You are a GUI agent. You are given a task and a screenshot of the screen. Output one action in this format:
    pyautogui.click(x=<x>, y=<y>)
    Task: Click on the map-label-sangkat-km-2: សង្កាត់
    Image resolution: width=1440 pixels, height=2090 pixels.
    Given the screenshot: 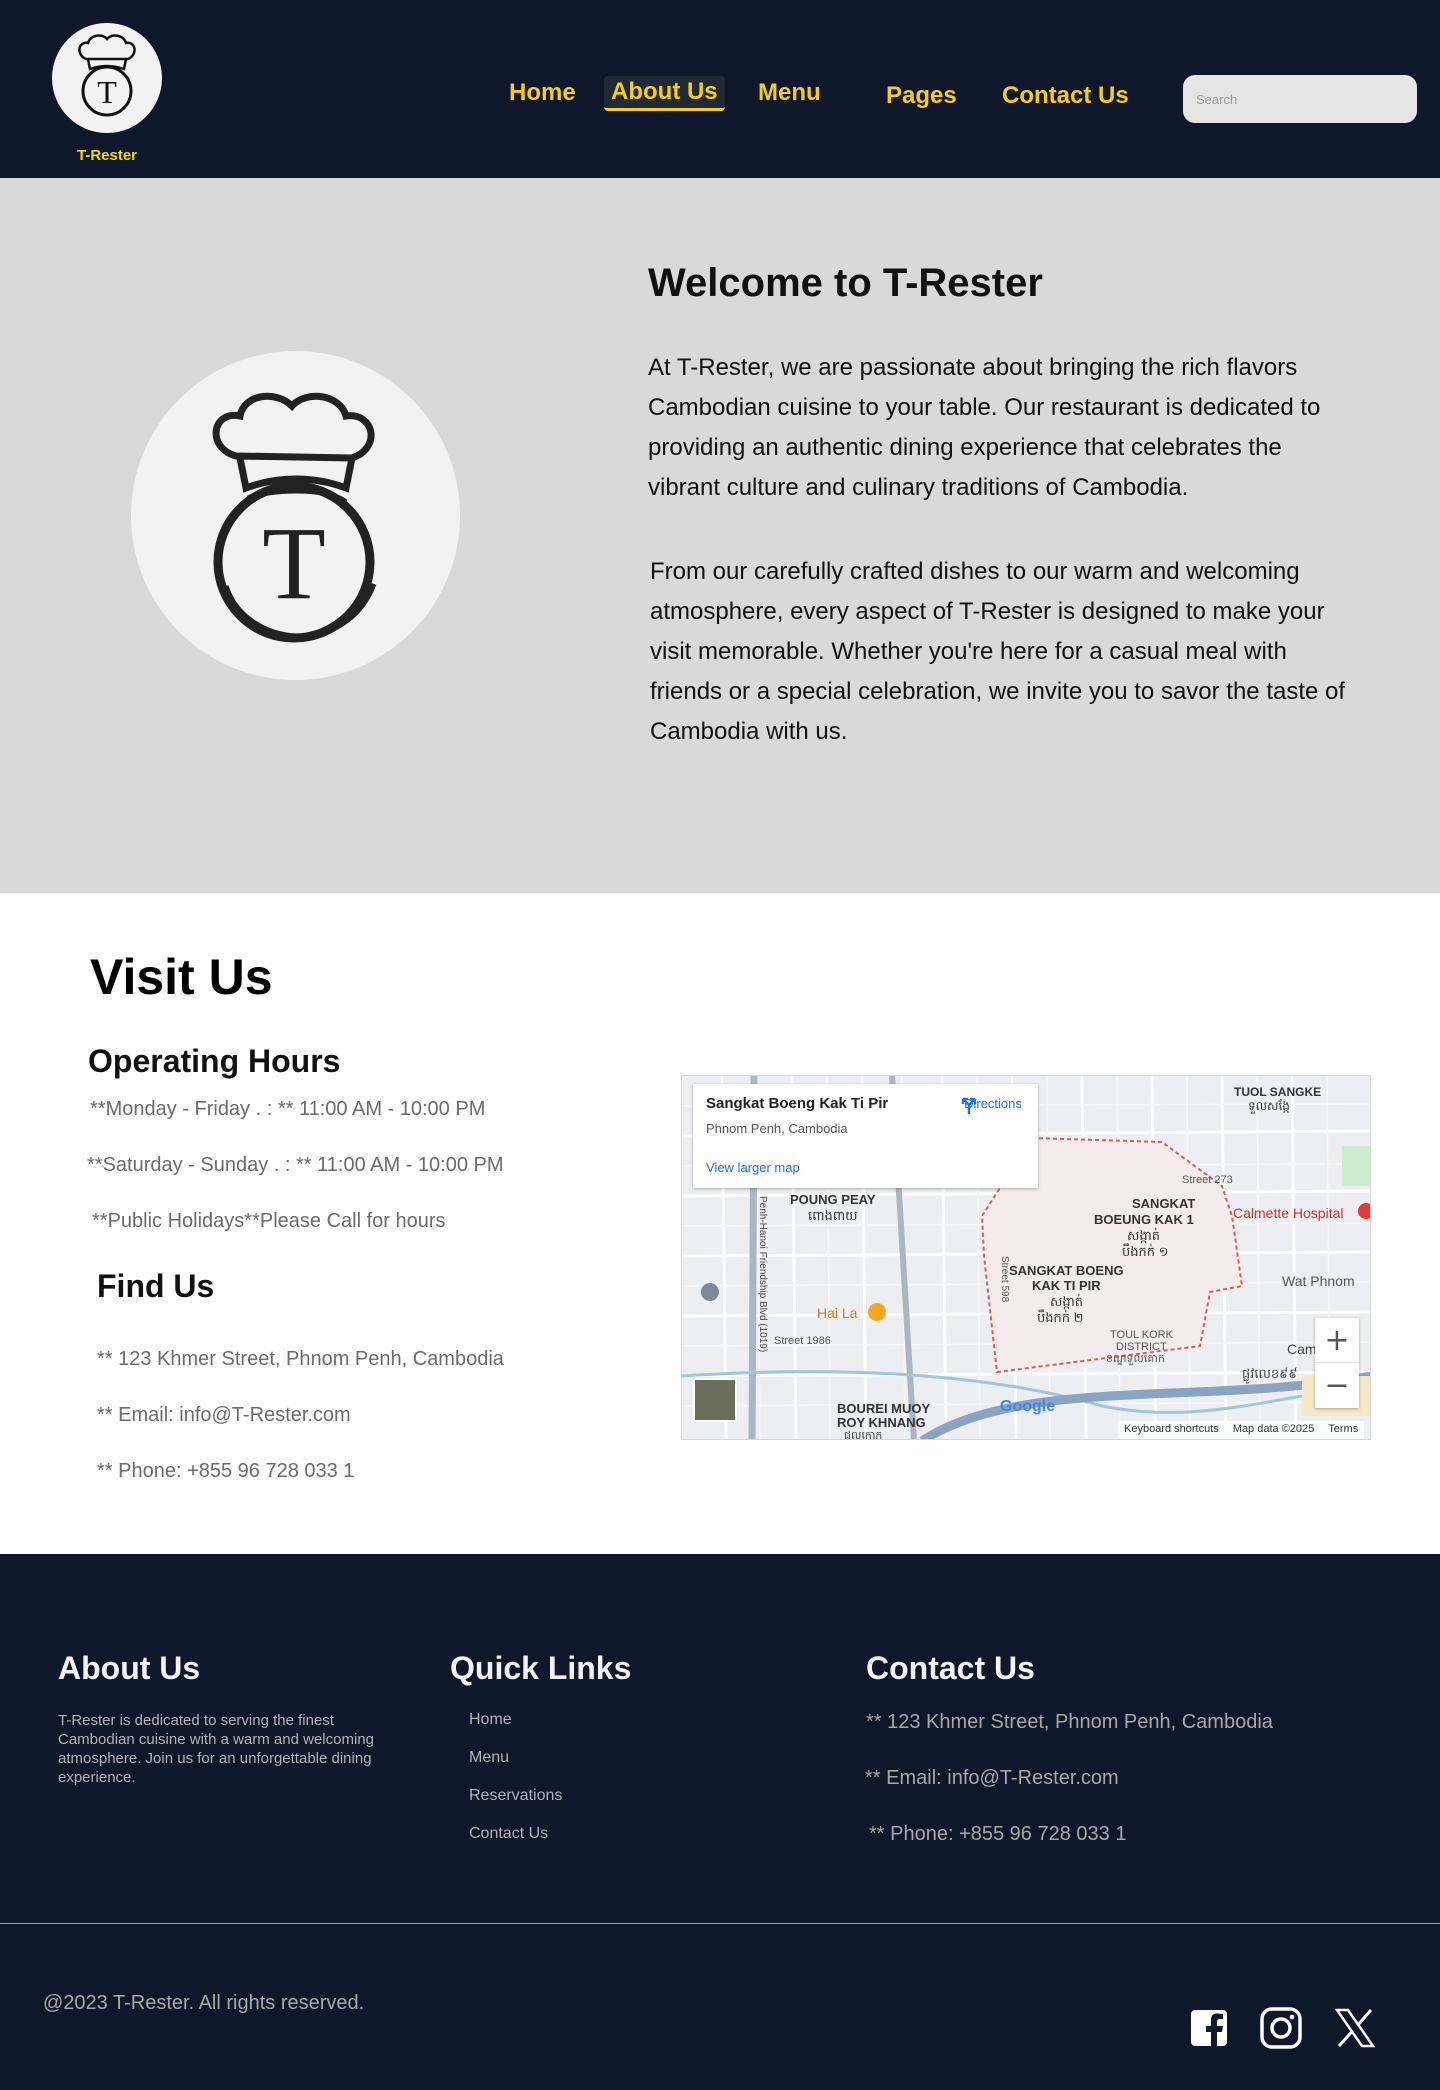 What is the action you would take?
    pyautogui.click(x=1066, y=1301)
    